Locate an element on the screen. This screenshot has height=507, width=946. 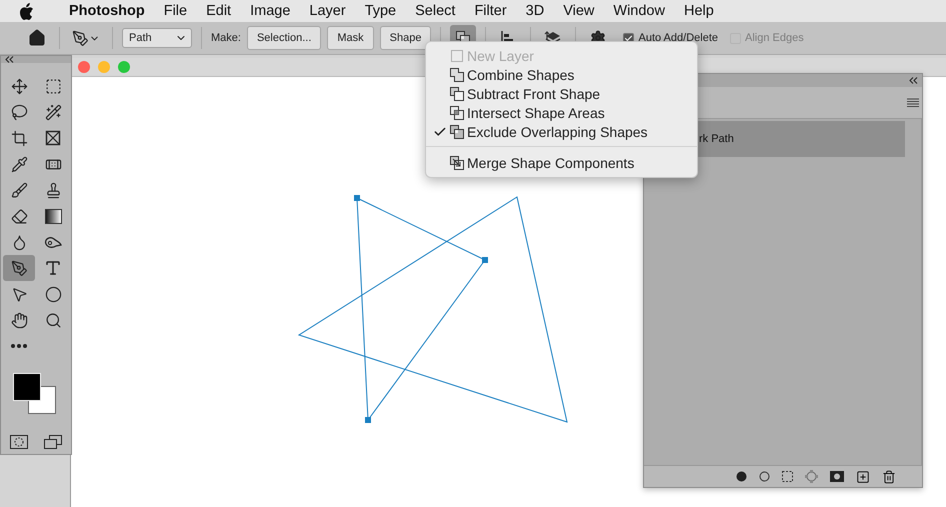
merge-squares-icon is located at coordinates (457, 163).